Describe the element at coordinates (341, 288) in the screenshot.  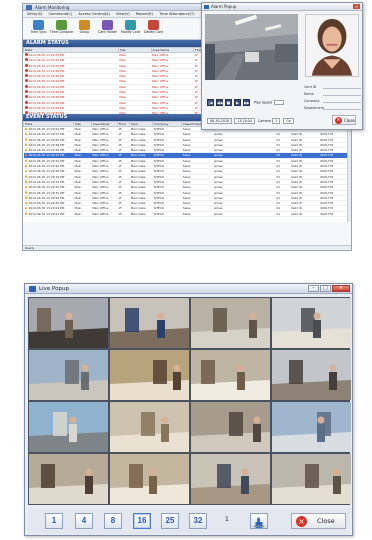
I see `window-close-icon: ×` at that location.